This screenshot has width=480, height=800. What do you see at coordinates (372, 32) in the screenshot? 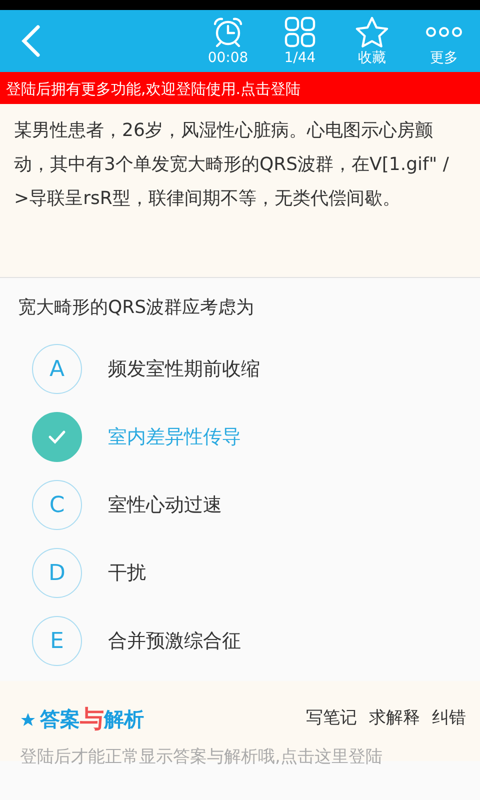
I see `star-icon` at bounding box center [372, 32].